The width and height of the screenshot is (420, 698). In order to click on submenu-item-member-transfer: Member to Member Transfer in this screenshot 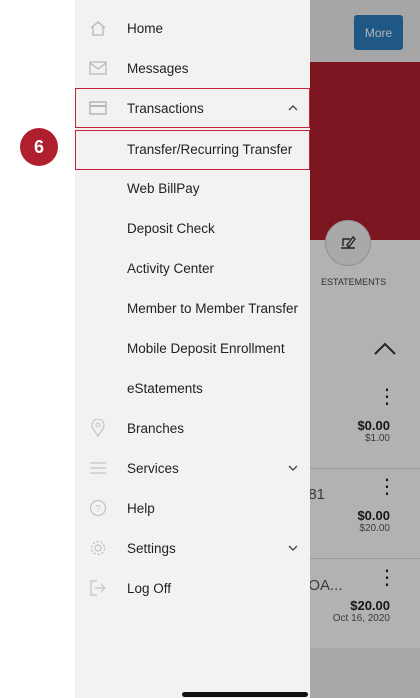, I will do `click(192, 308)`.